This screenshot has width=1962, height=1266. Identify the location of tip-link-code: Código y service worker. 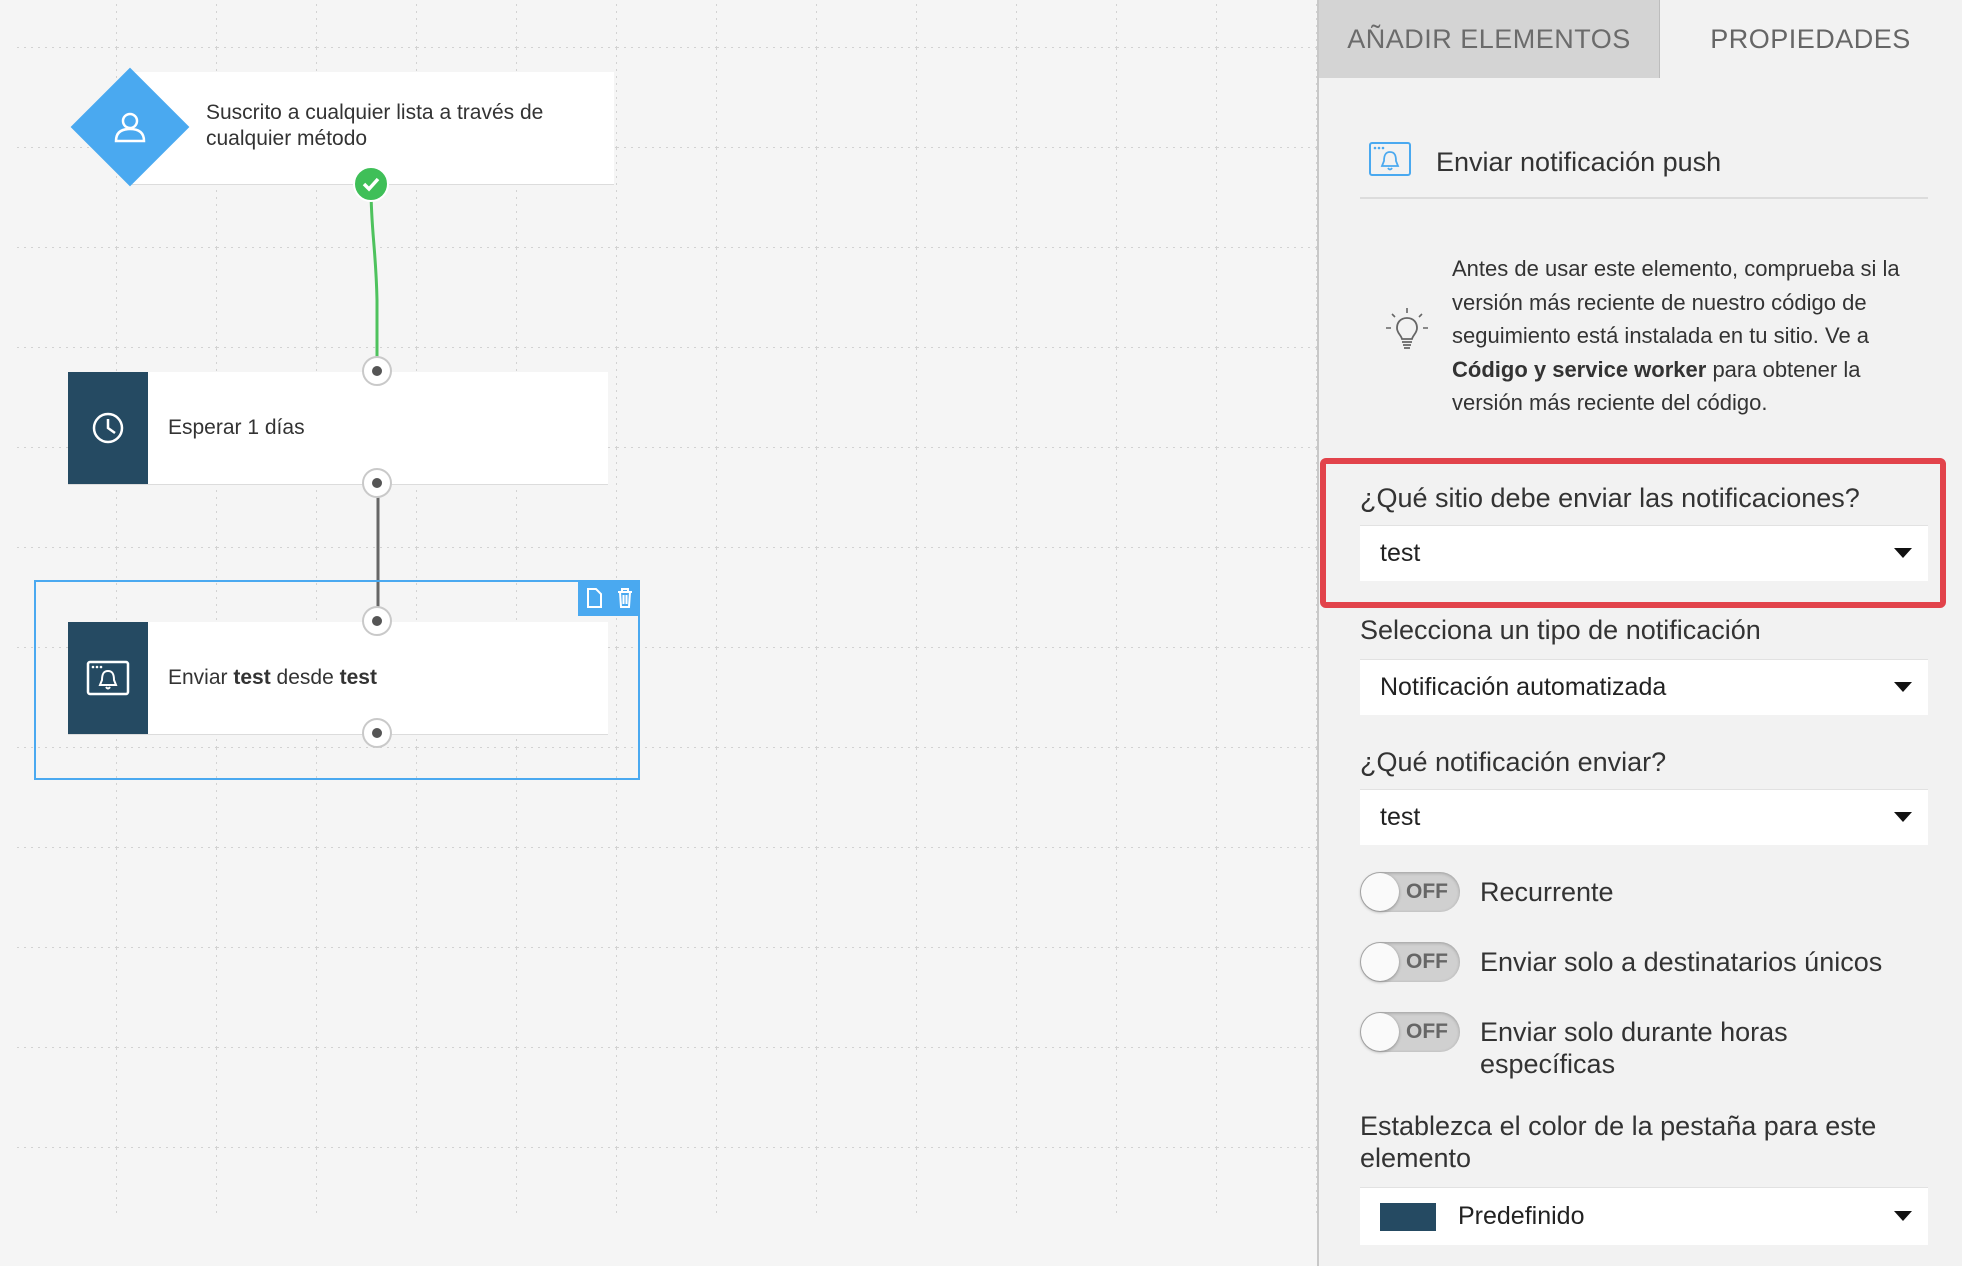
(1579, 369).